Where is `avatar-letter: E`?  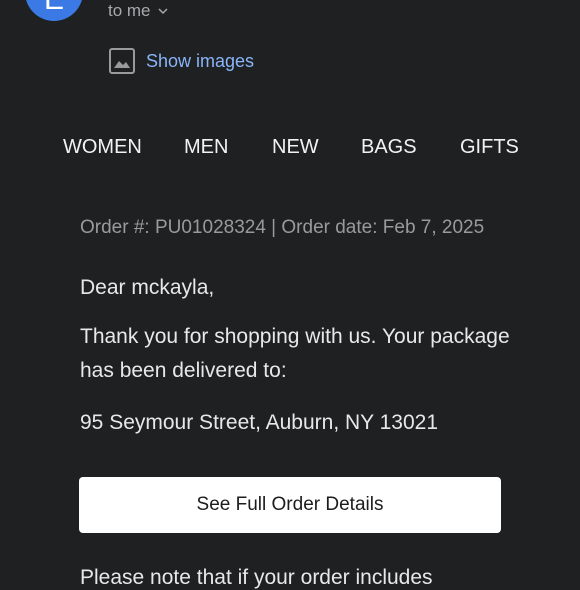 avatar-letter: E is located at coordinates (54, 8).